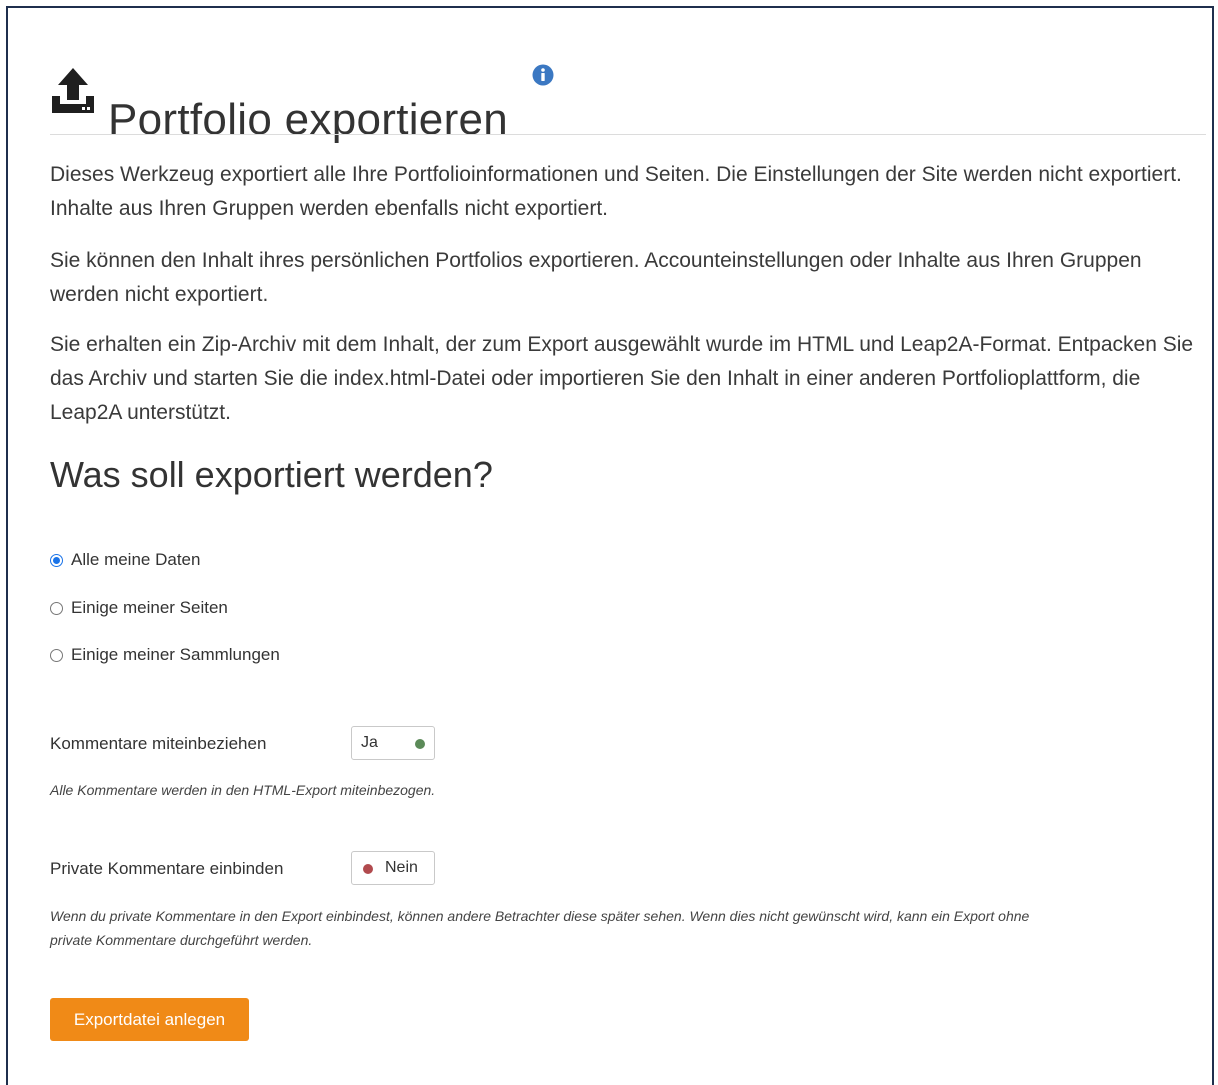  What do you see at coordinates (628, 134) in the screenshot?
I see `header-divider` at bounding box center [628, 134].